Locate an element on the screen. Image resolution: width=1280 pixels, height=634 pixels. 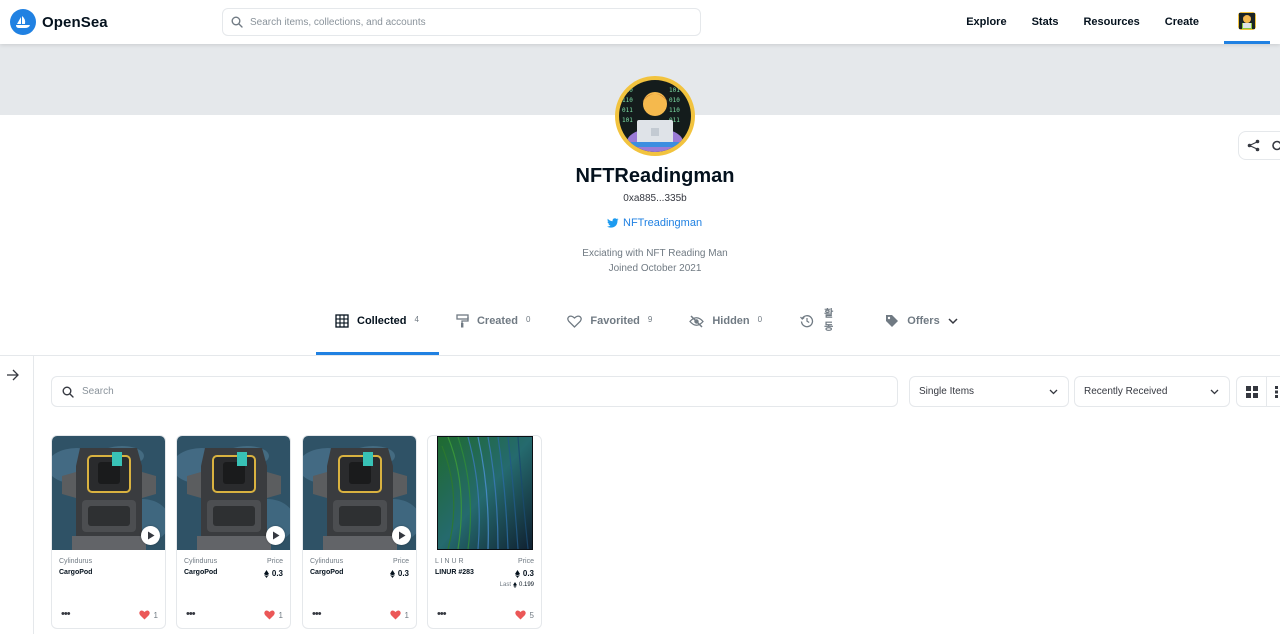
tab-collected: Collected 4 is located at coordinates (377, 321).